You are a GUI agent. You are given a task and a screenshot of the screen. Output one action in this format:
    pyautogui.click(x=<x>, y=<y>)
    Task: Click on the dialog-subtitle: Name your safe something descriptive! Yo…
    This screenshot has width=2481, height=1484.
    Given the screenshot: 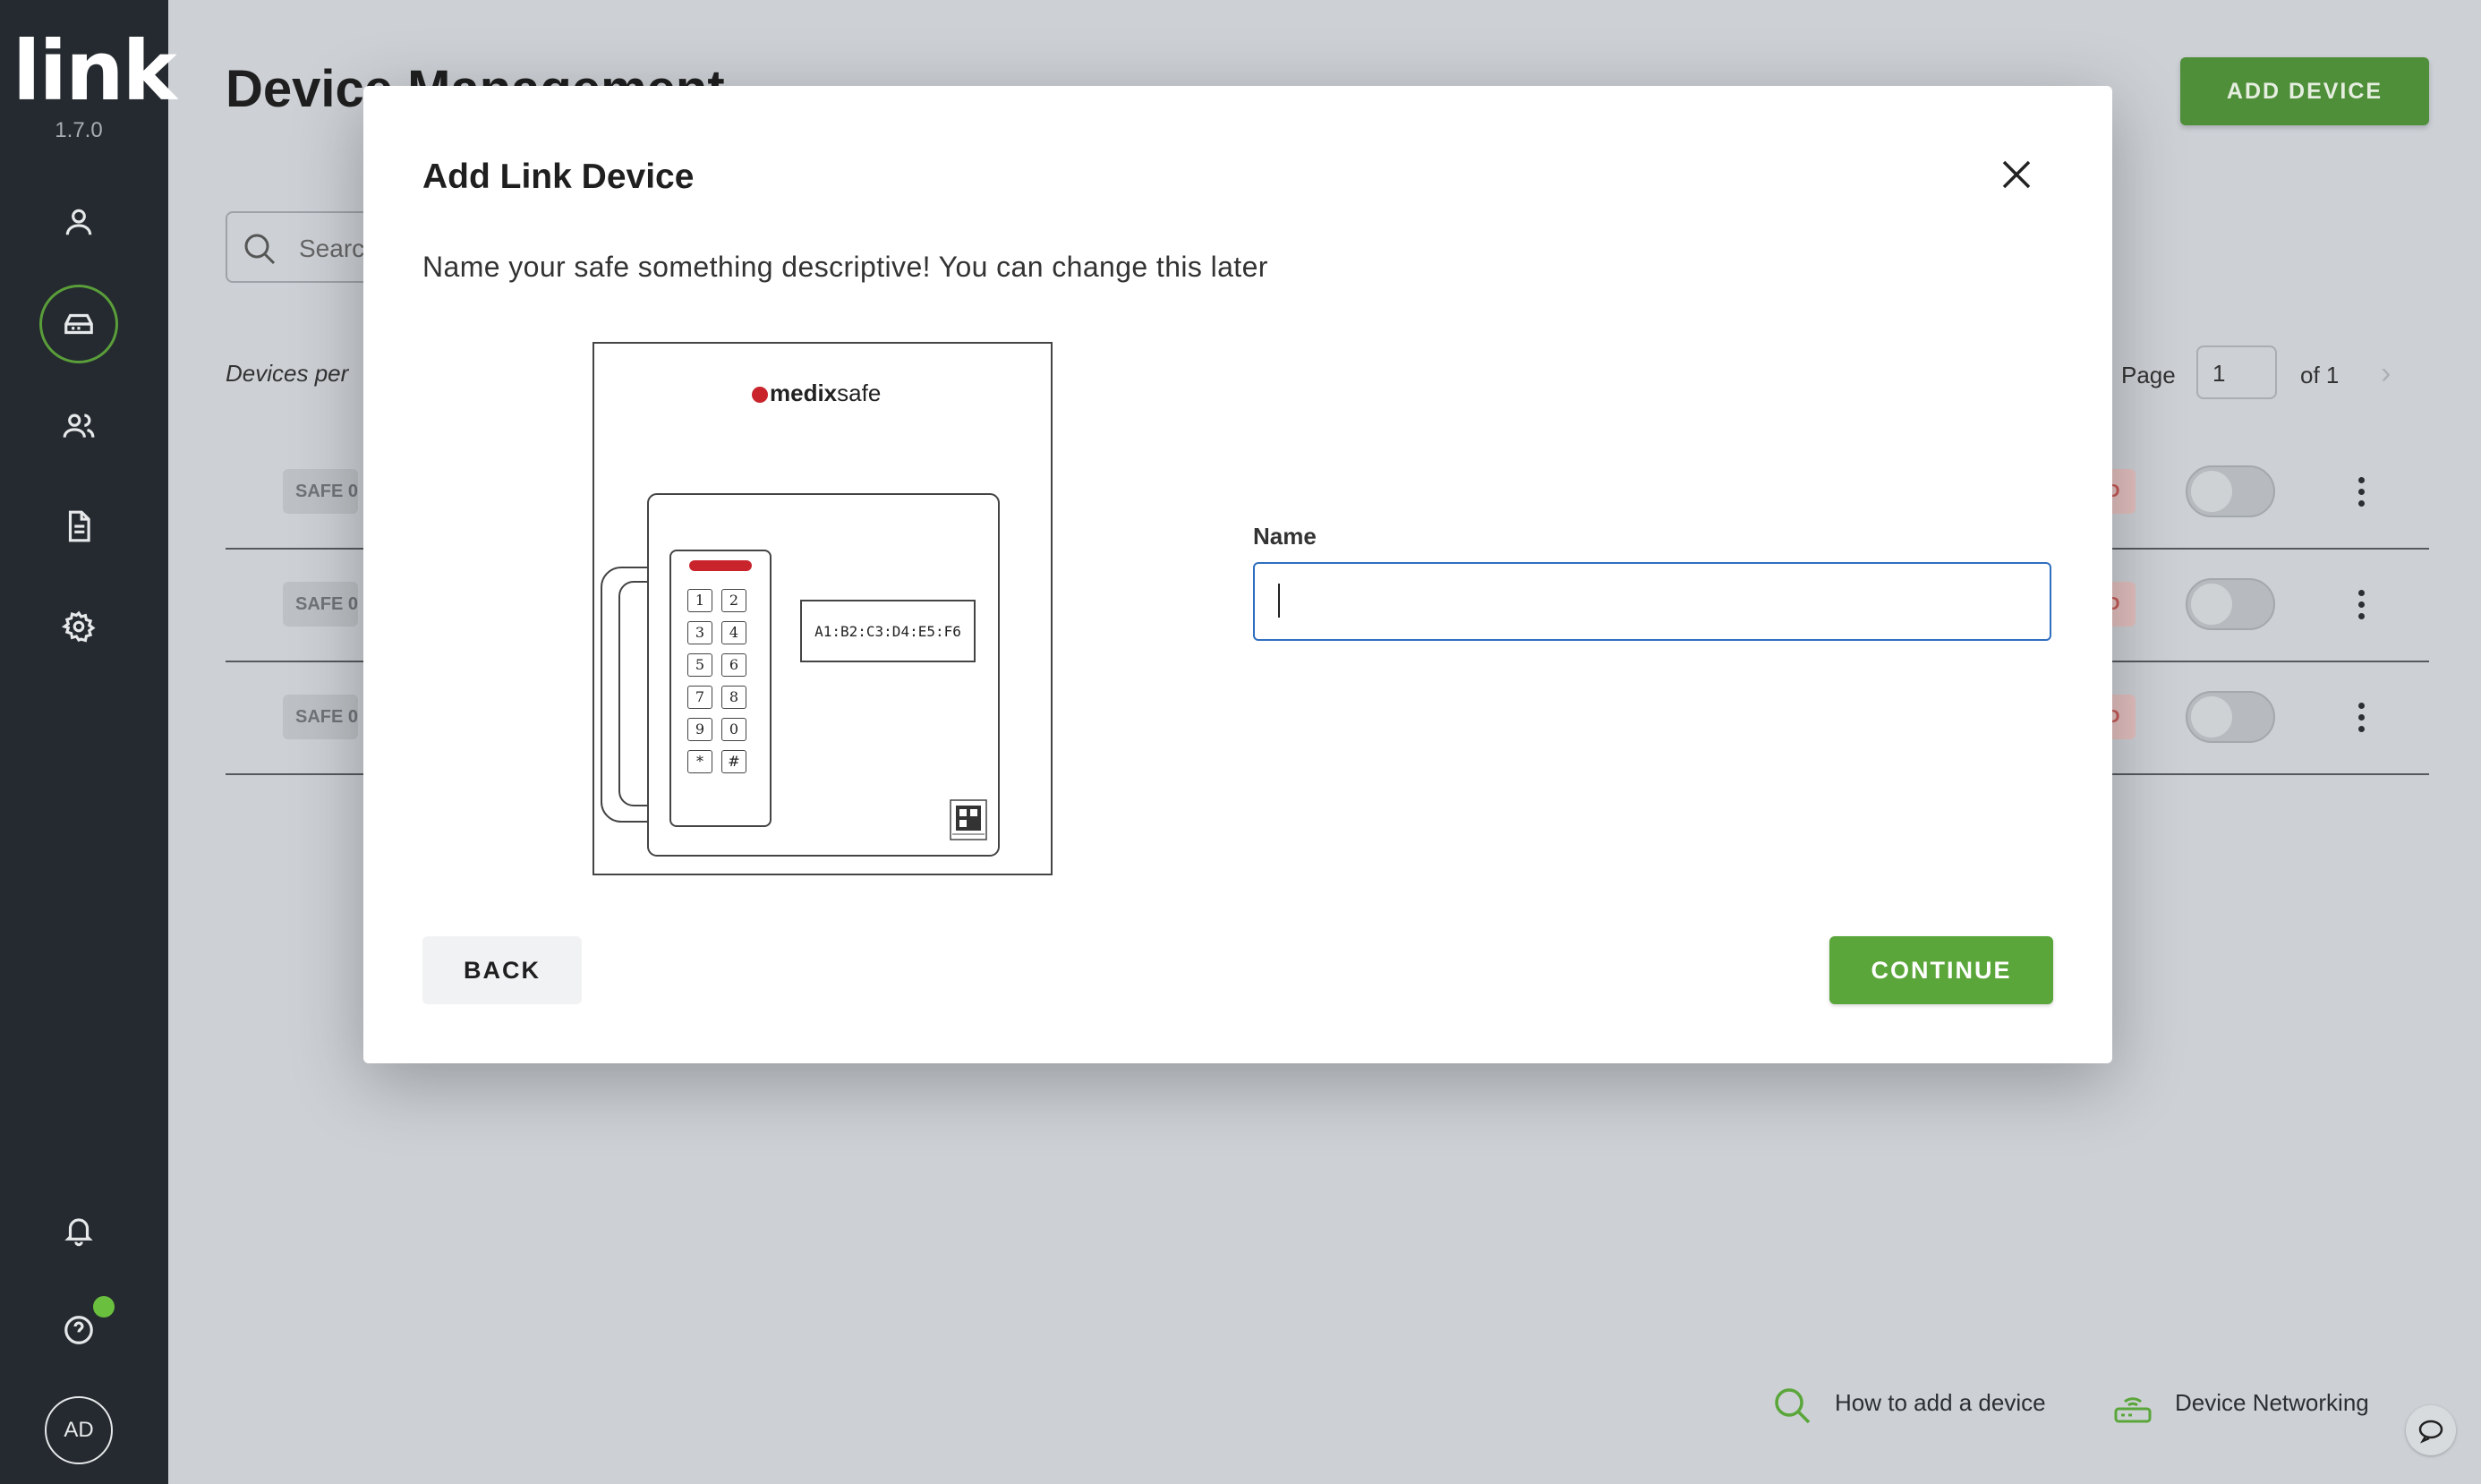 What is the action you would take?
    pyautogui.click(x=845, y=267)
    